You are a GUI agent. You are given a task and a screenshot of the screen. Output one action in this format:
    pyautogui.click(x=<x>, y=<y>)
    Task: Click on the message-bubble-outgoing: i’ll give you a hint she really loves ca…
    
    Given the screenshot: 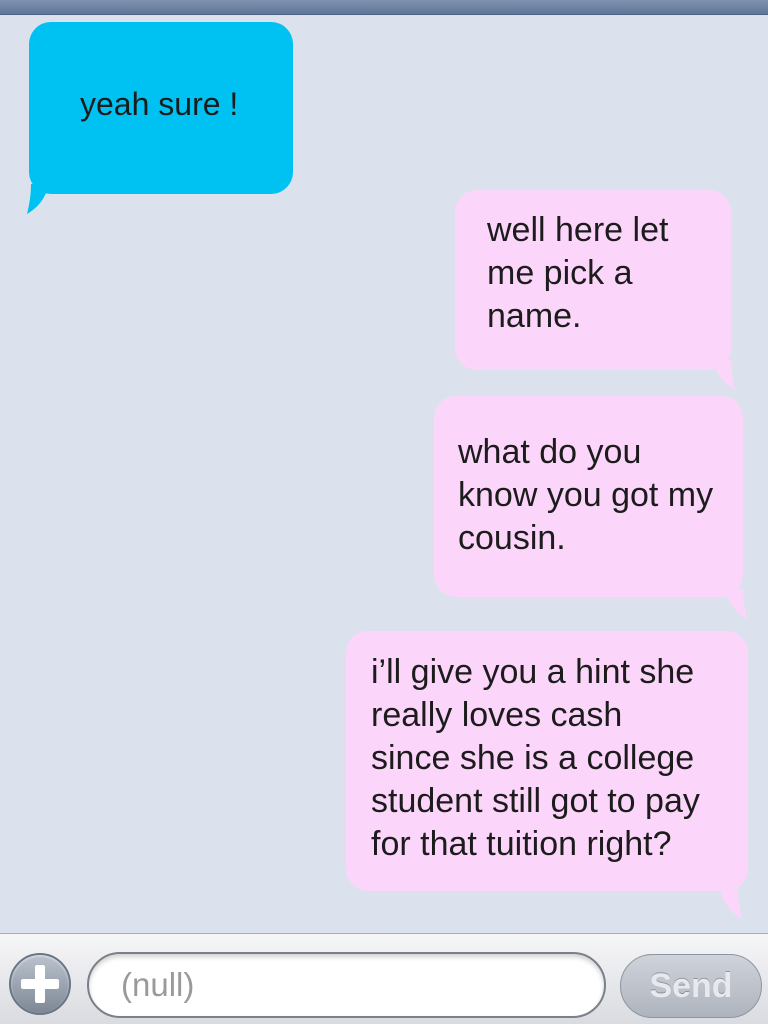 What is the action you would take?
    pyautogui.click(x=547, y=775)
    